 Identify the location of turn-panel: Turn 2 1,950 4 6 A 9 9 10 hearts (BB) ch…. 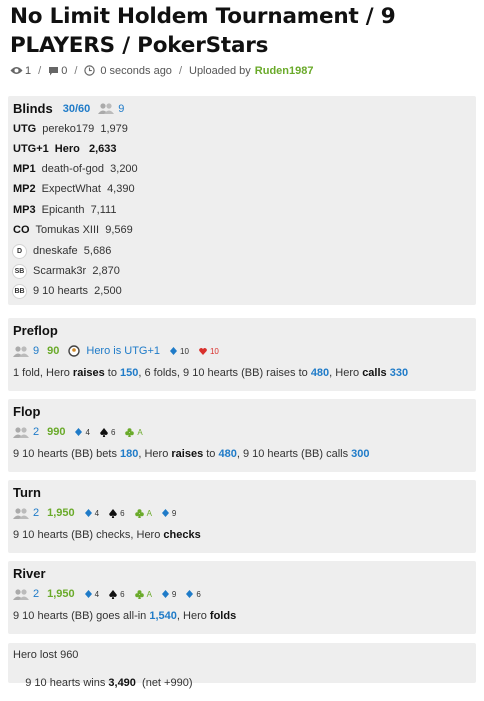
(242, 516).